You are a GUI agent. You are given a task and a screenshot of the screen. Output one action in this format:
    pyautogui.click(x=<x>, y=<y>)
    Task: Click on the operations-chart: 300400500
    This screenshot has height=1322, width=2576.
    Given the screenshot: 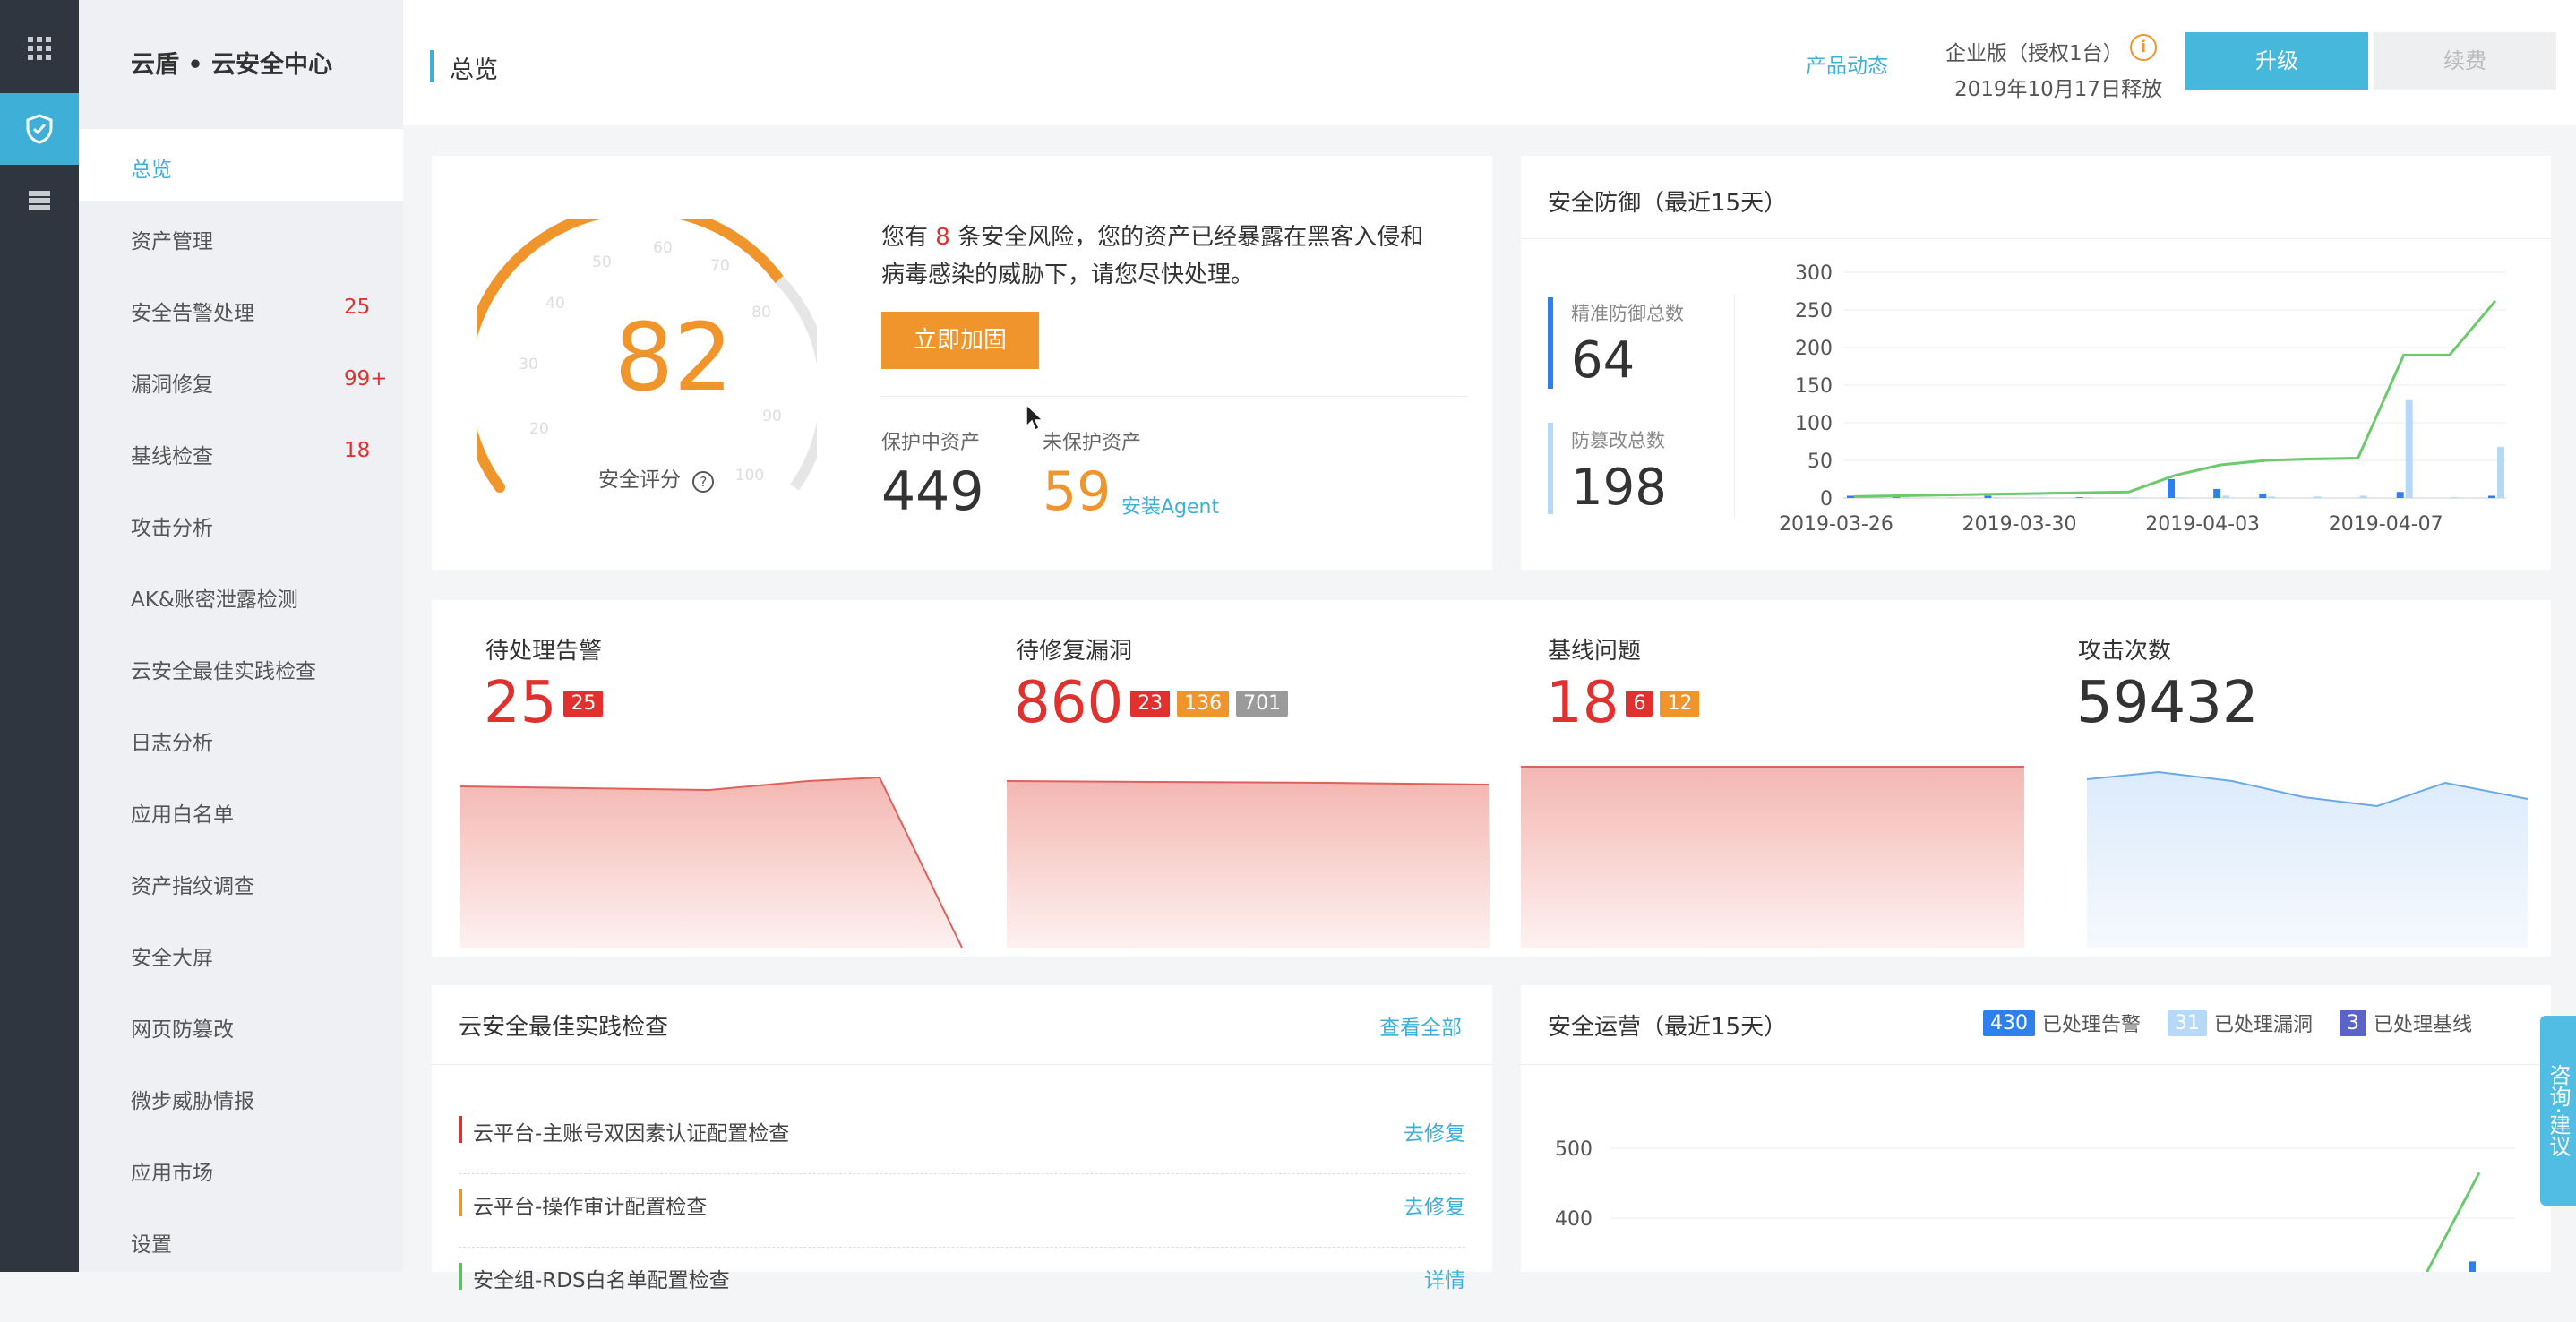 What is the action you would take?
    pyautogui.click(x=2035, y=1205)
    